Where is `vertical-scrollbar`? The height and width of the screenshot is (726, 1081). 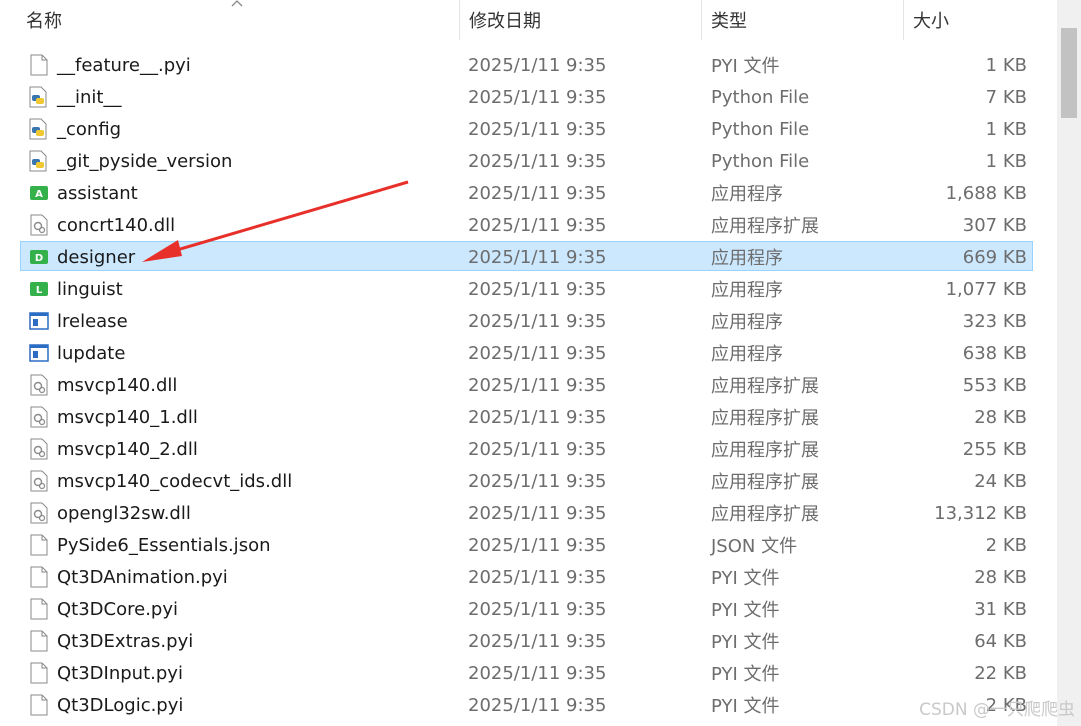
vertical-scrollbar is located at coordinates (1069, 363).